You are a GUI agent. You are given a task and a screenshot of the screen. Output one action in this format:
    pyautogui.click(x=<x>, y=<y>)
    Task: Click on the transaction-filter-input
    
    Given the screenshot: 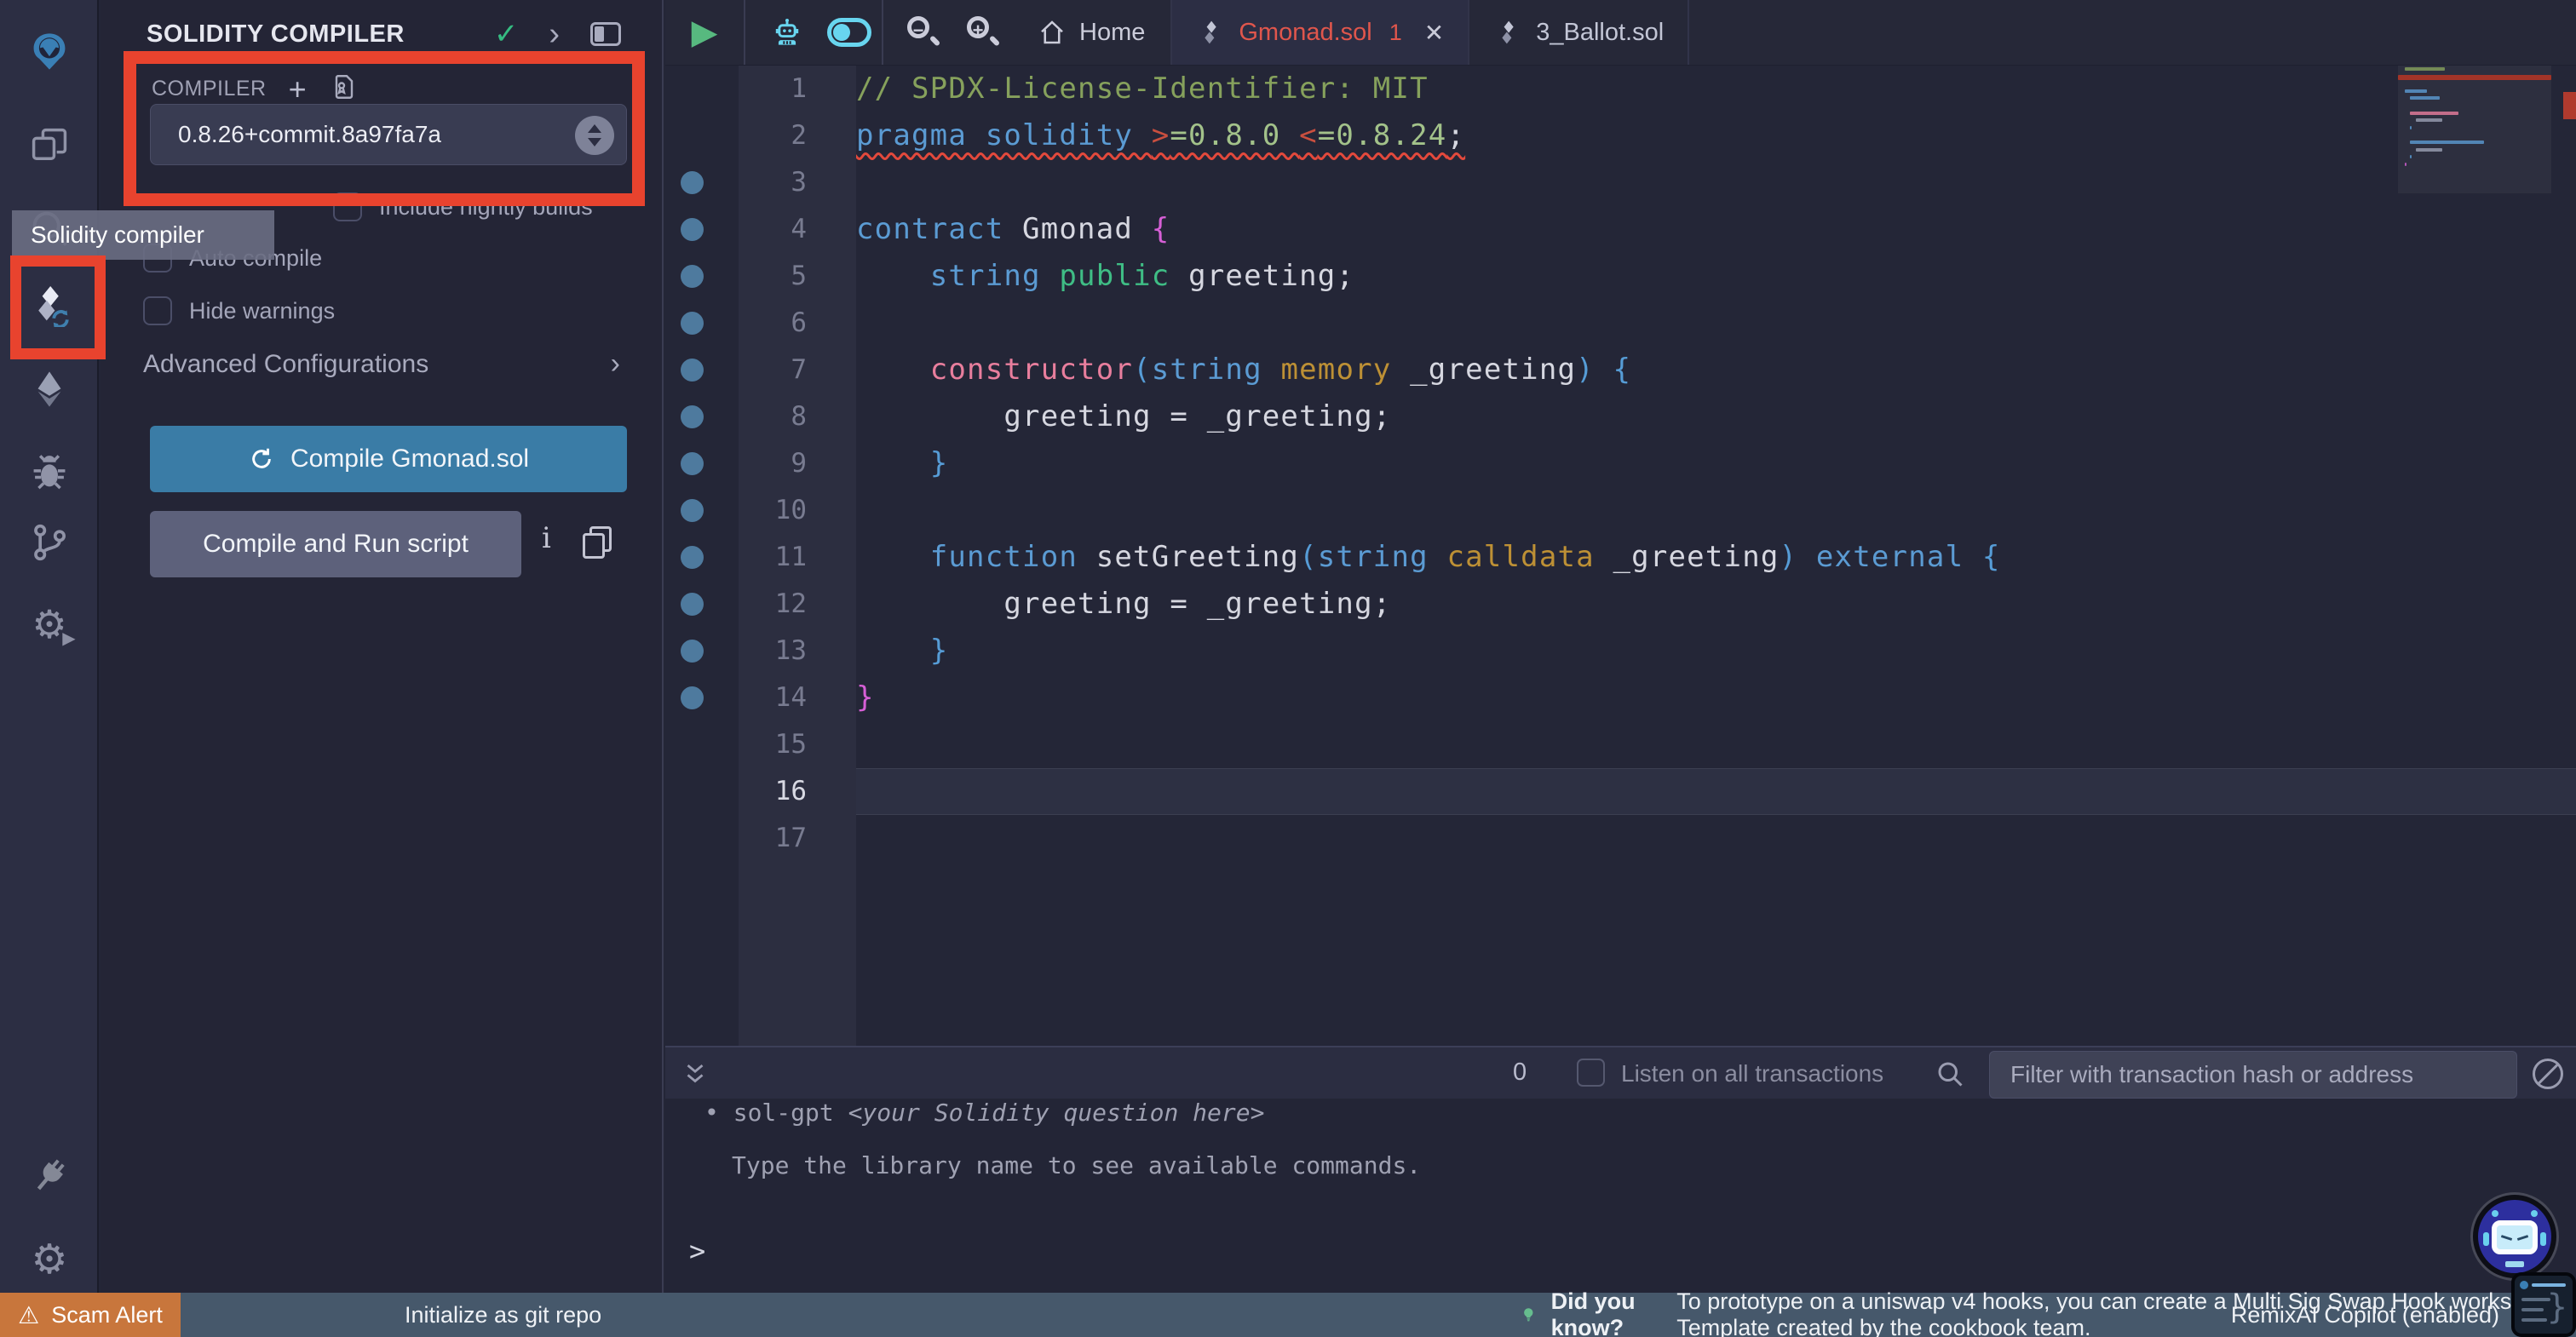 What is the action you would take?
    pyautogui.click(x=2253, y=1075)
    